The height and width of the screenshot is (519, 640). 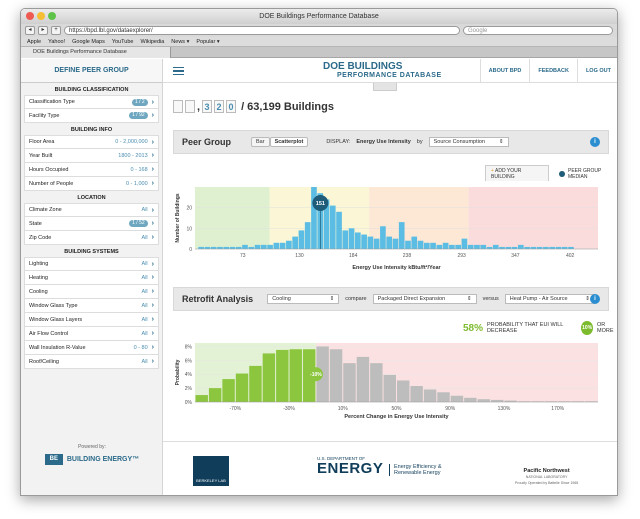 I want to click on scatterplot-button: Scatterplot, so click(x=289, y=142).